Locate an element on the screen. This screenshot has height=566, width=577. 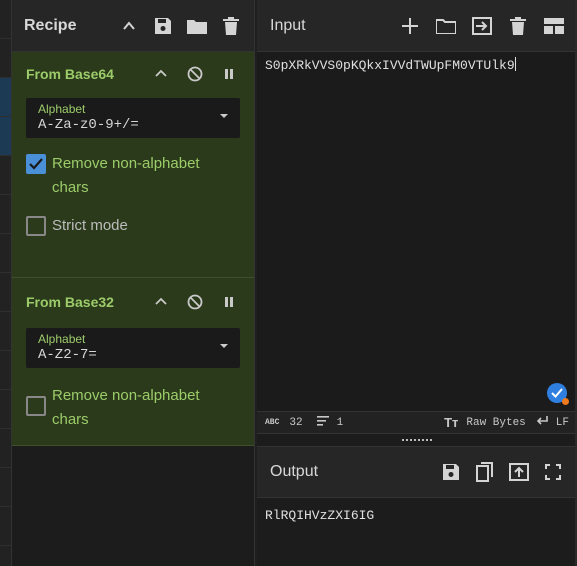
input-length: 32 is located at coordinates (296, 422).